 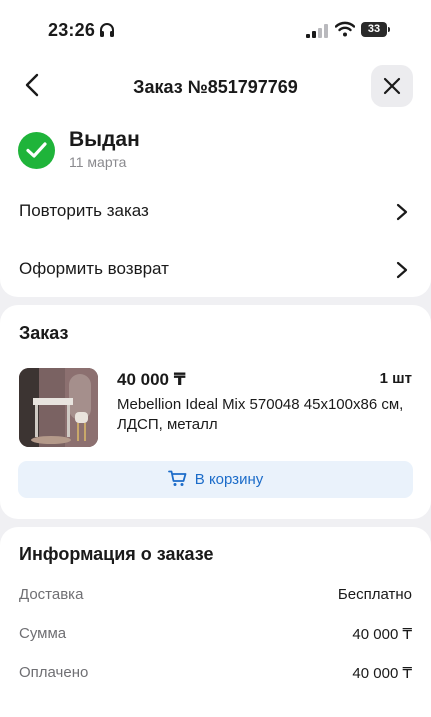 What do you see at coordinates (116, 554) in the screenshot?
I see `info-section-title: Информация о заказе` at bounding box center [116, 554].